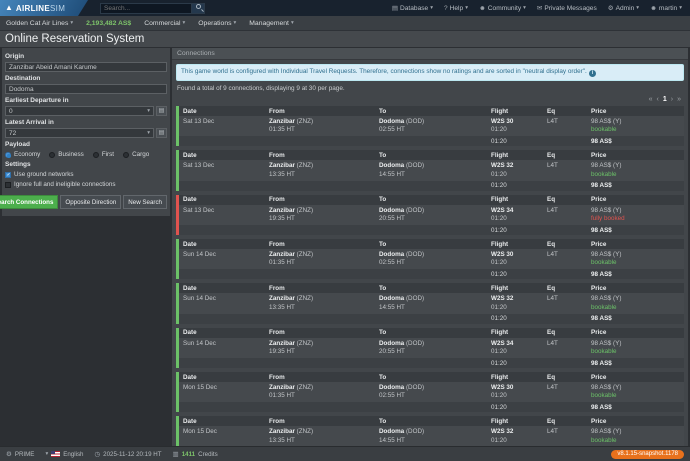 The image size is (690, 461). Describe the element at coordinates (608, 218) in the screenshot. I see `availability-status: fully booked` at that location.